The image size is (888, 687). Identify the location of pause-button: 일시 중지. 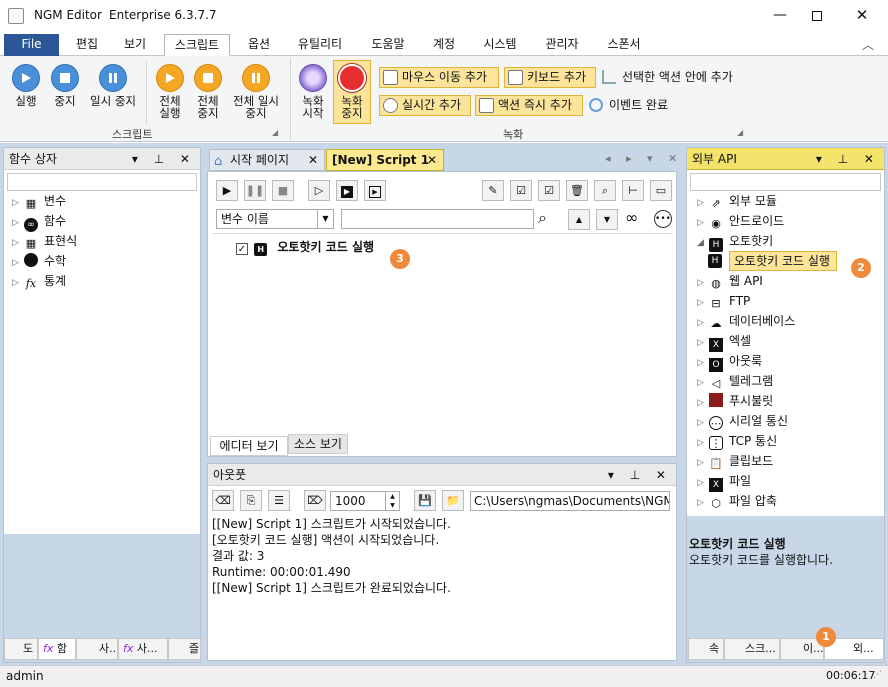
(113, 85).